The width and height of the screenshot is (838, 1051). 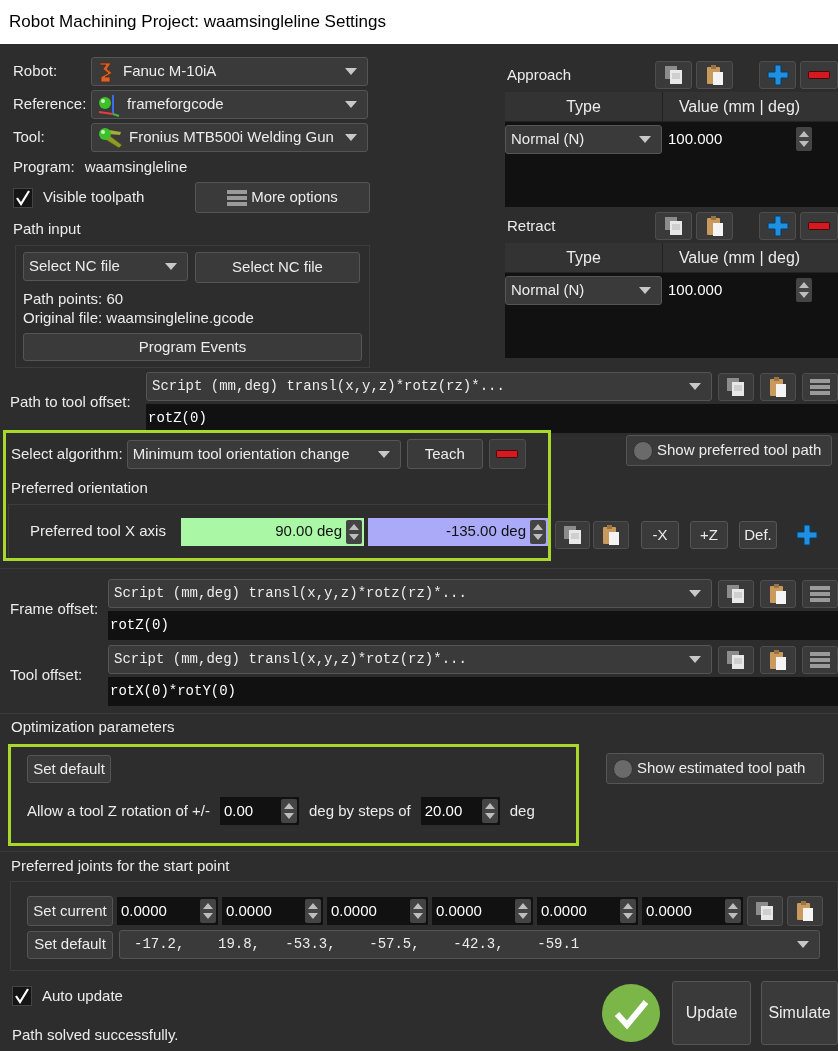 I want to click on rotation-spin-box: 0.00, so click(x=259, y=811).